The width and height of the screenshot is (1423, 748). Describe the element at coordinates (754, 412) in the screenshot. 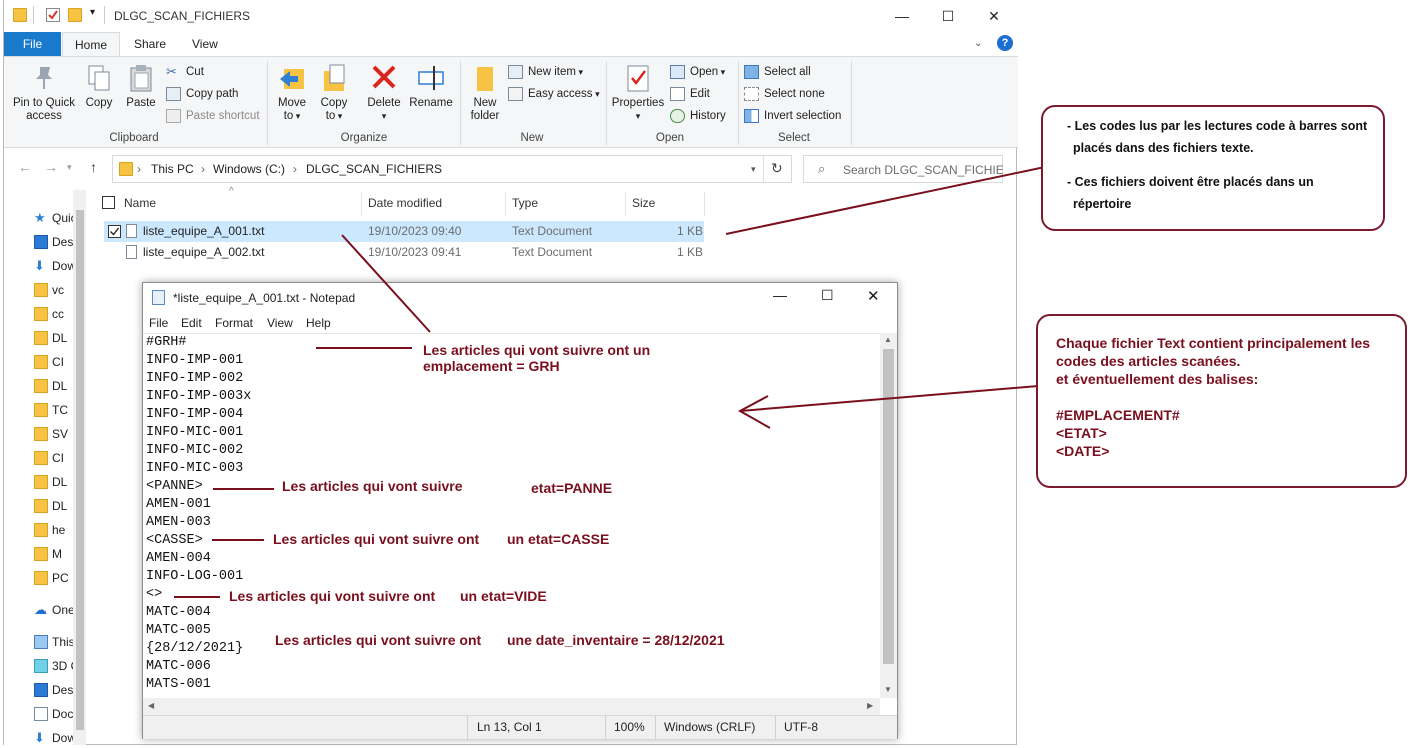

I see `callout2-arrowhead` at that location.